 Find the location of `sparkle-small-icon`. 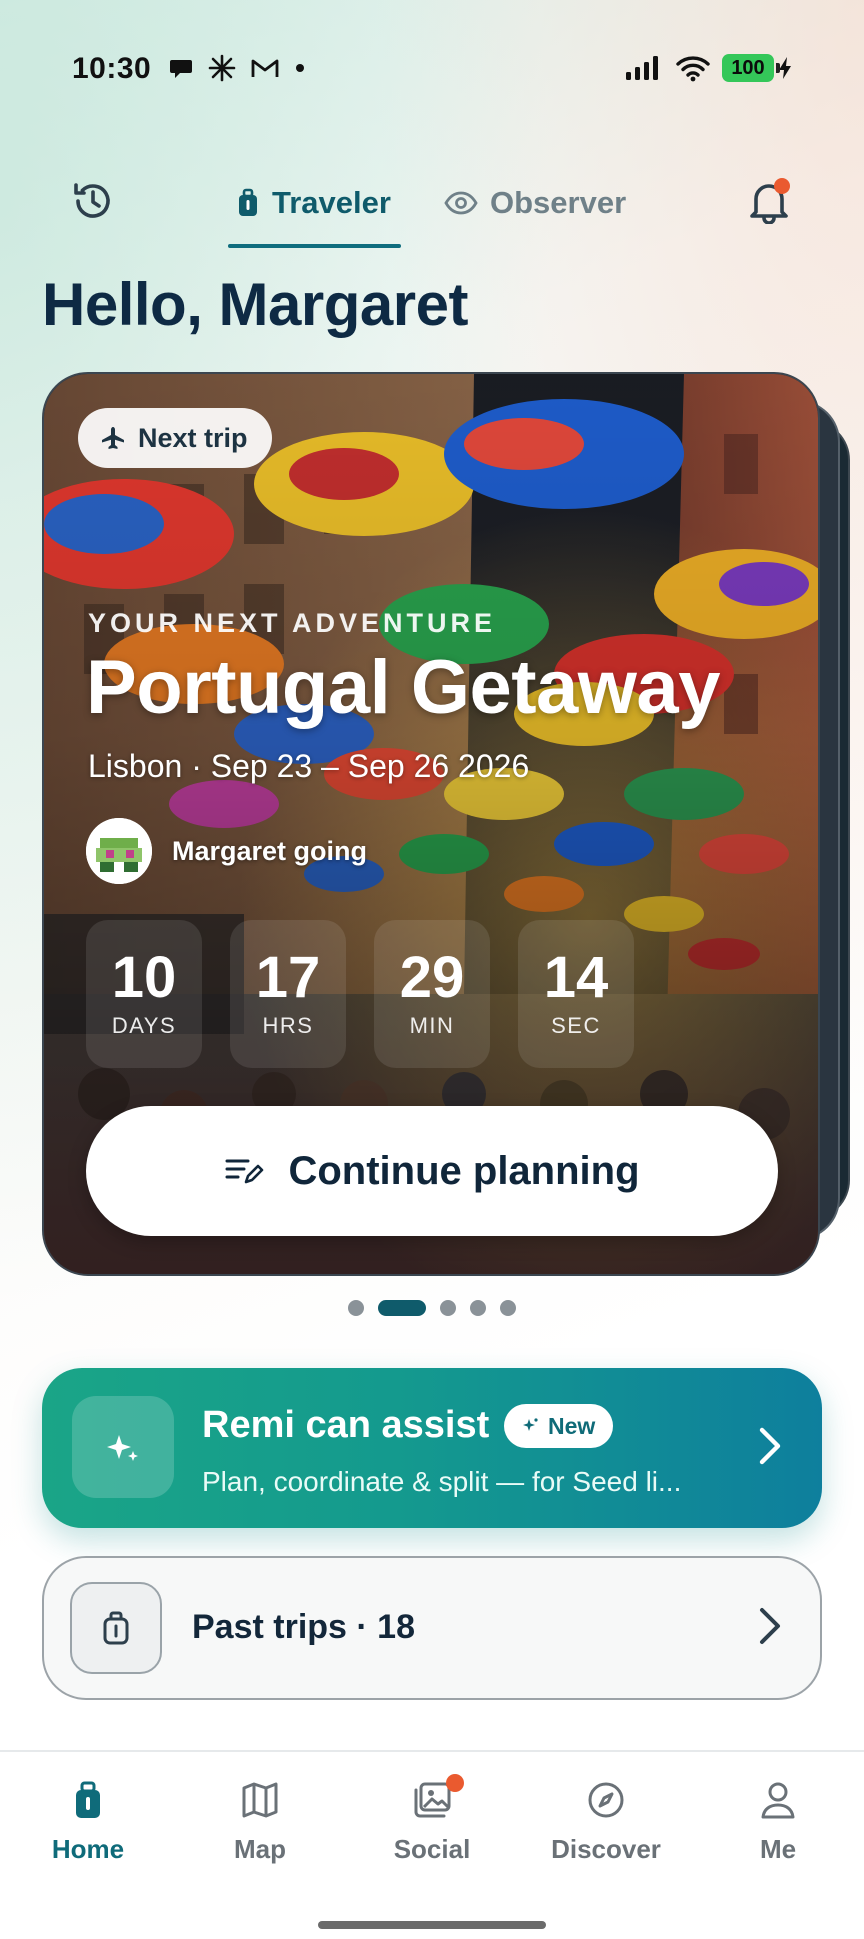

sparkle-small-icon is located at coordinates (530, 1424).